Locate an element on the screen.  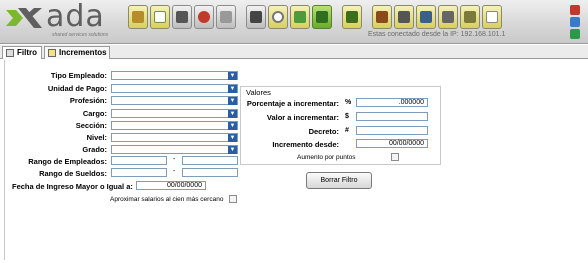
config-button is located at coordinates (470, 17).